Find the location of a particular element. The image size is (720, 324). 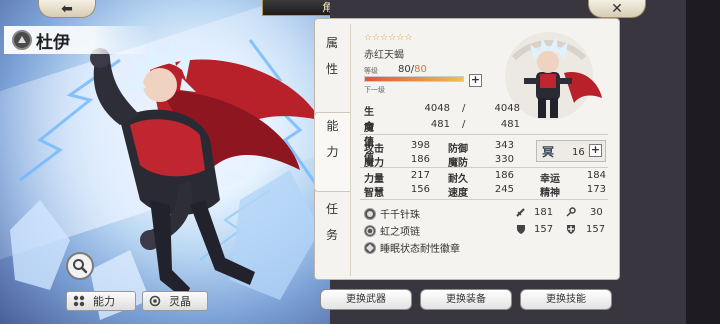

zoom-artwork-button is located at coordinates (80, 266).